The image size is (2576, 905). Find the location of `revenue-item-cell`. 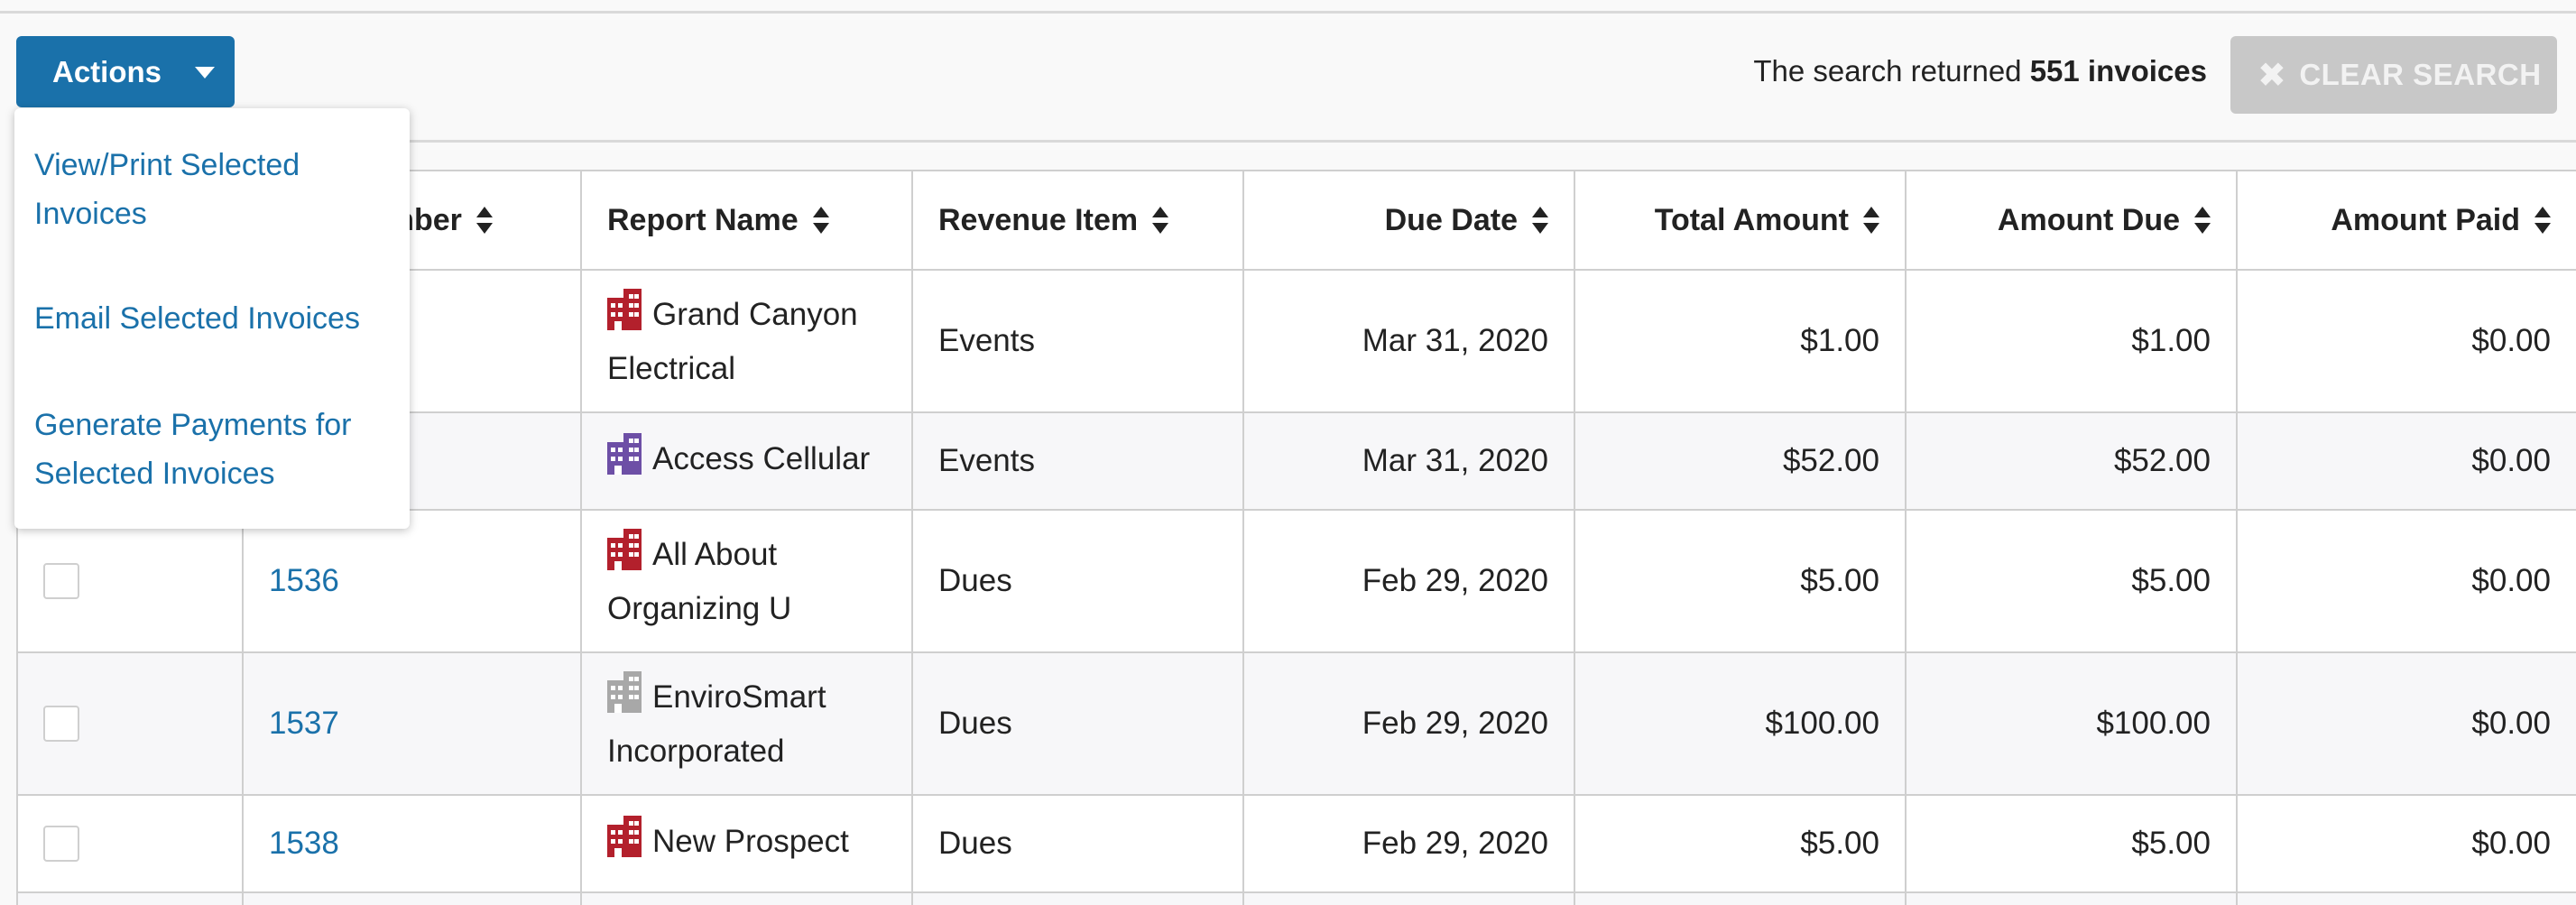

revenue-item-cell is located at coordinates (1078, 899).